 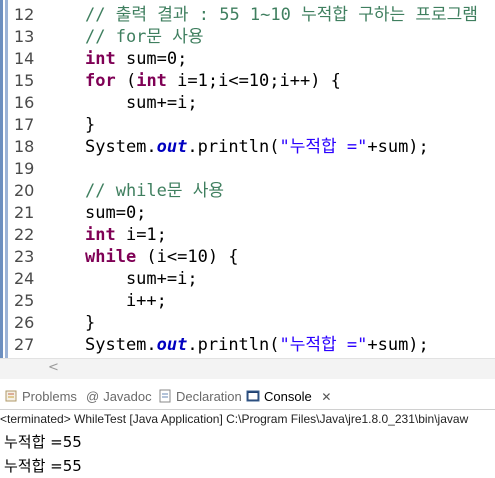 What do you see at coordinates (247, 279) in the screenshot?
I see `code-line: 24 sum+=i;` at bounding box center [247, 279].